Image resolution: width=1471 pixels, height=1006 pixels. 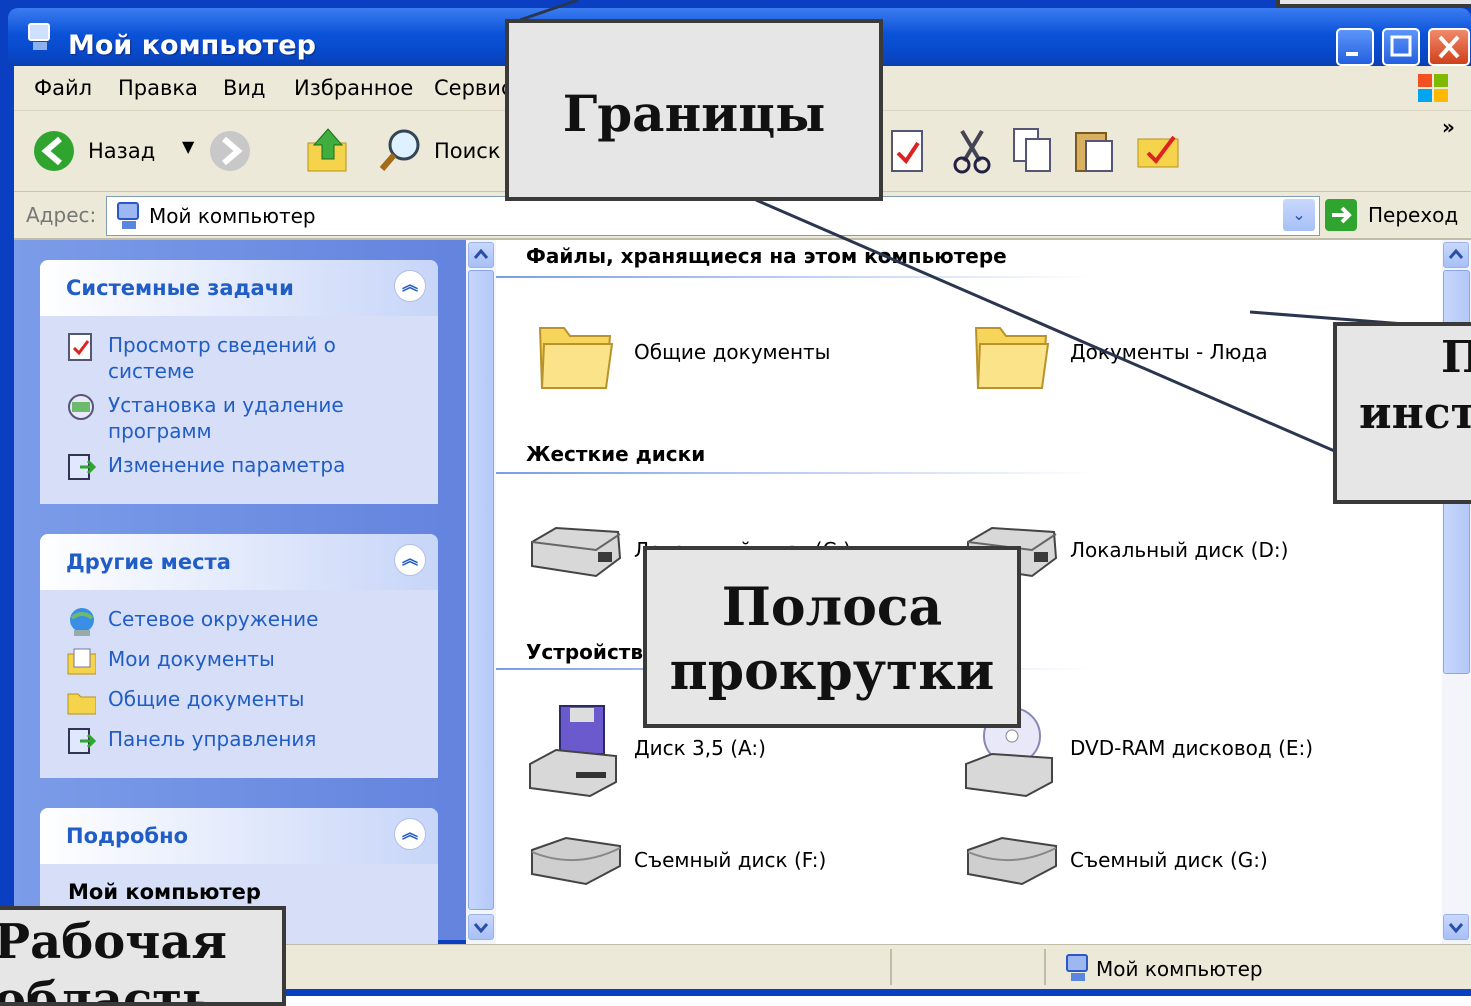 I want to click on system-info-icon, so click(x=80, y=347).